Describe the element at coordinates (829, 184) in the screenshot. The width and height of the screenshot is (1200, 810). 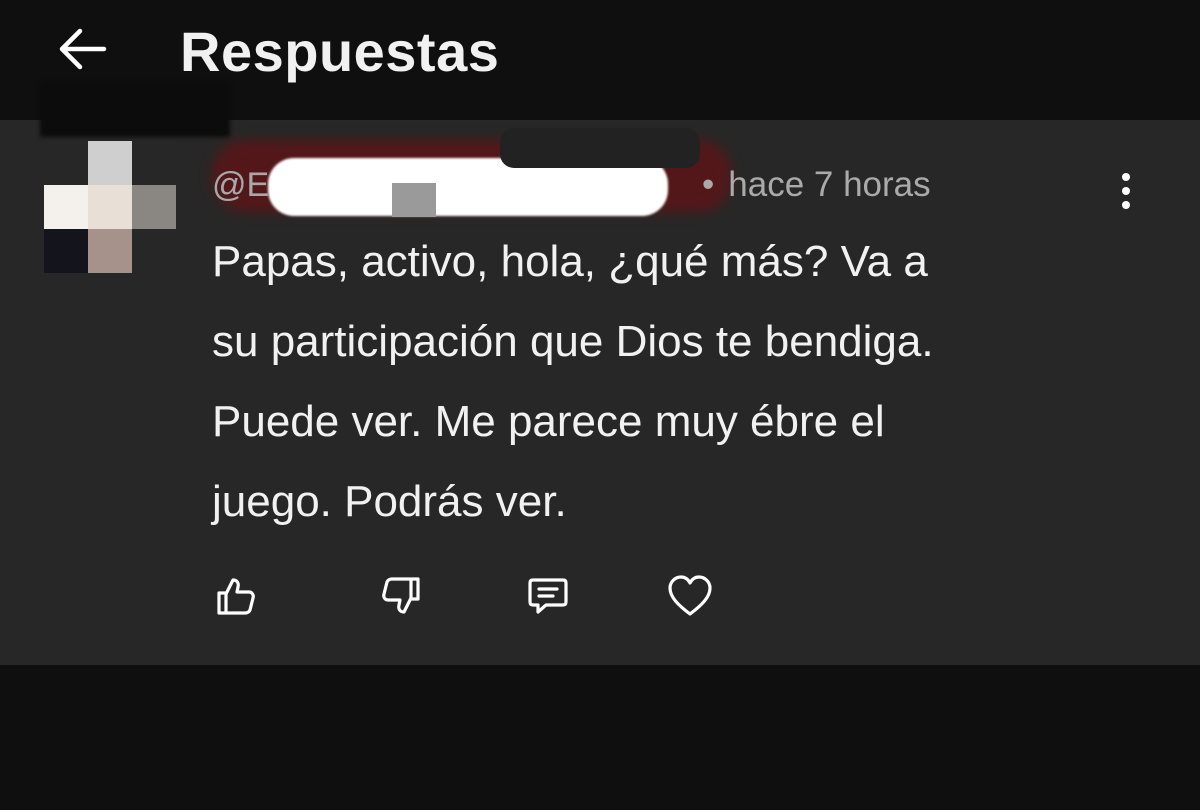
I see `comment-timestamp: hace 7 horas` at that location.